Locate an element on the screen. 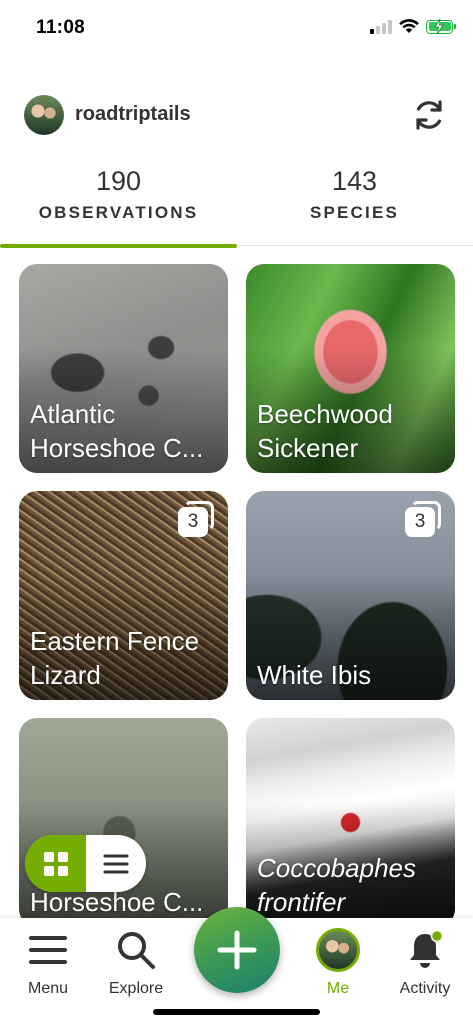 The width and height of the screenshot is (473, 1024). observation-card: 3 White Ibis is located at coordinates (350, 595).